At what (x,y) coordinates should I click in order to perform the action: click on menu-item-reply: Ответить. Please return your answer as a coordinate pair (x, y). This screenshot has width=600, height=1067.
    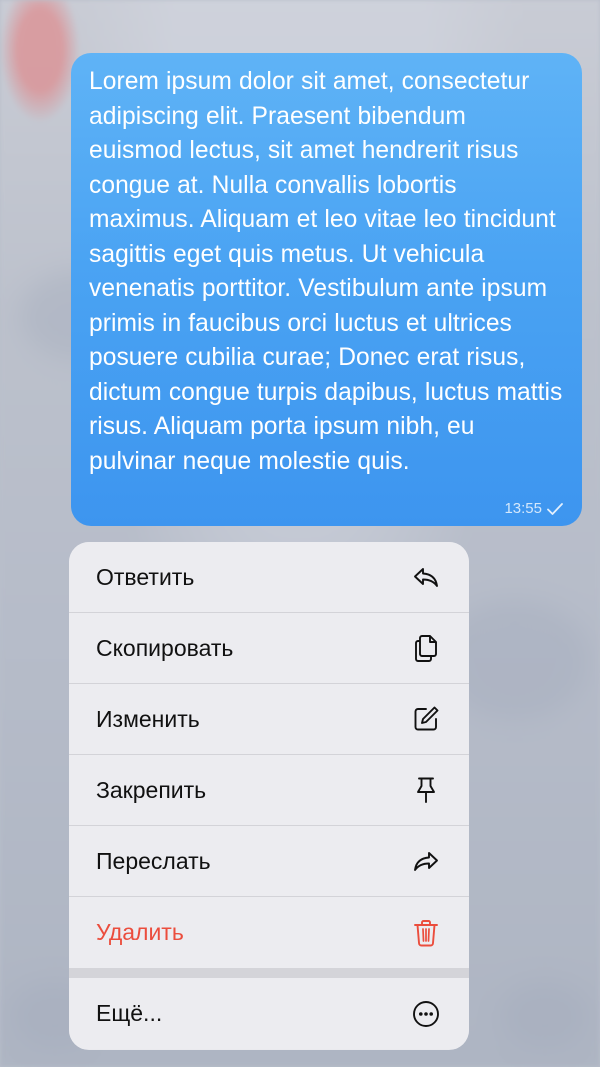
    Looking at the image, I should click on (269, 577).